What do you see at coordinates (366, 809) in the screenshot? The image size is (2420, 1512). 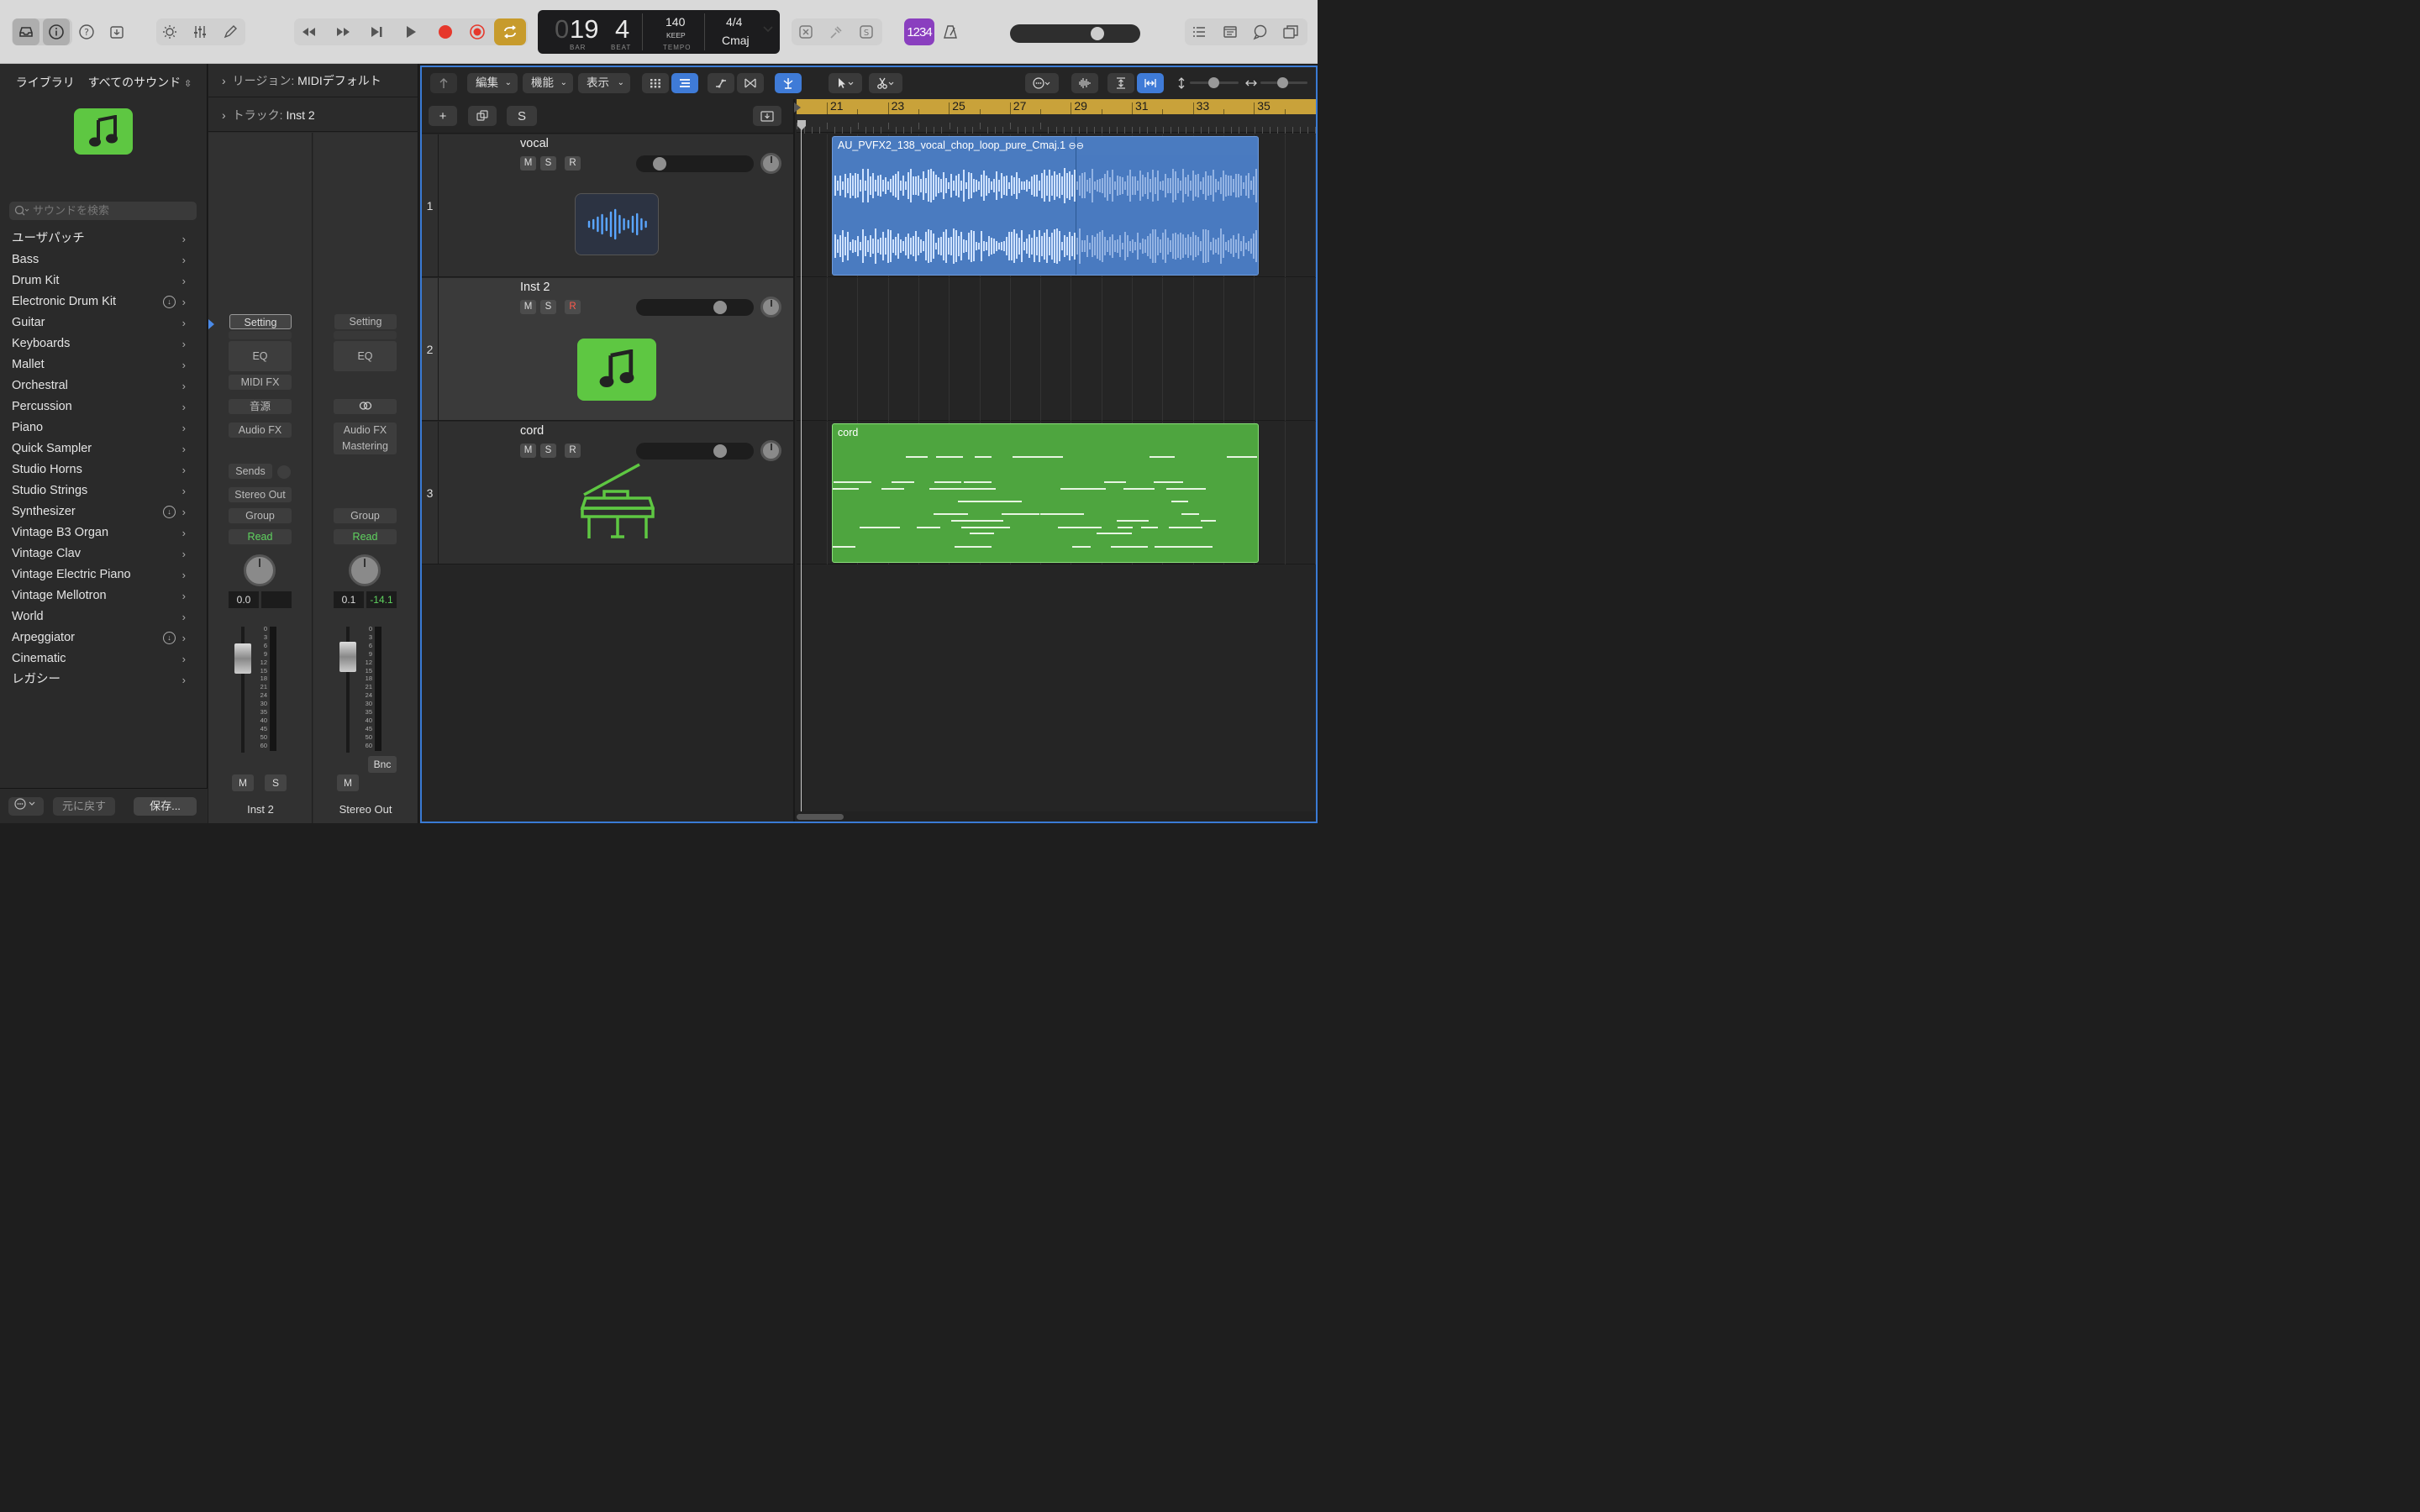 I see `strip-name: Stereo Out` at bounding box center [366, 809].